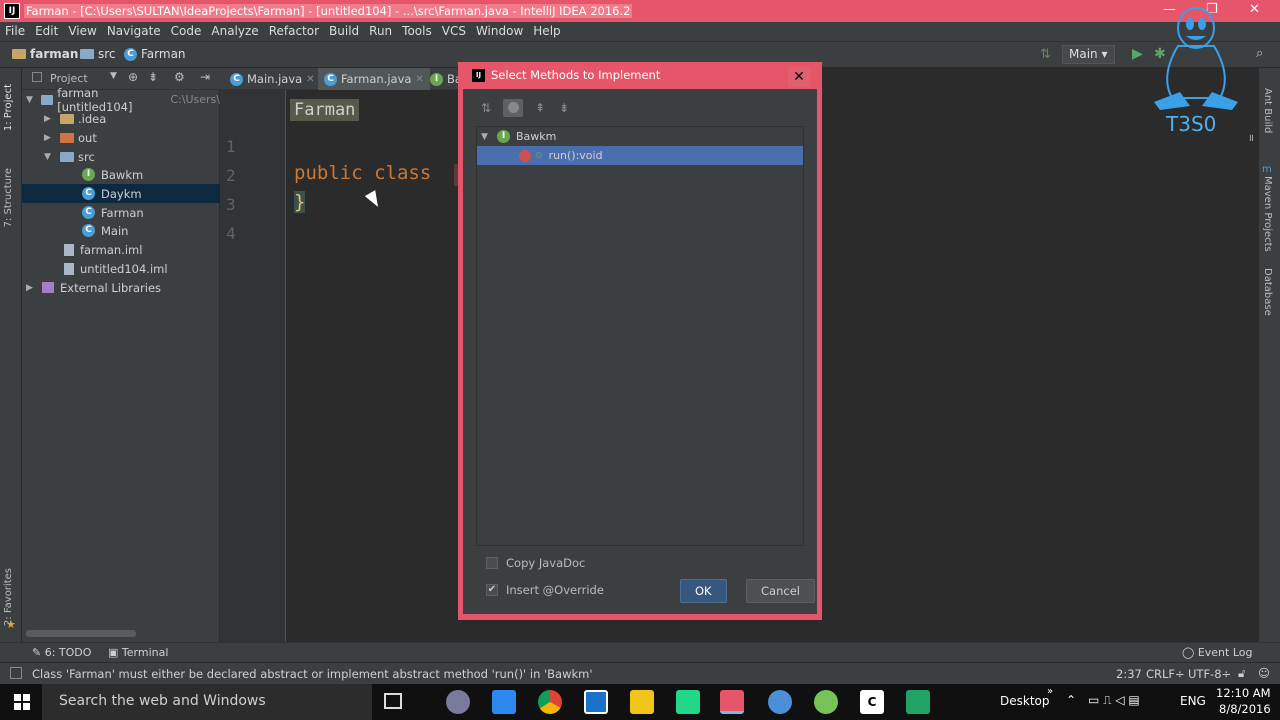 Image resolution: width=1280 pixels, height=720 pixels. Describe the element at coordinates (272, 79) in the screenshot. I see `tab-main-java: C Main.java ✕` at that location.